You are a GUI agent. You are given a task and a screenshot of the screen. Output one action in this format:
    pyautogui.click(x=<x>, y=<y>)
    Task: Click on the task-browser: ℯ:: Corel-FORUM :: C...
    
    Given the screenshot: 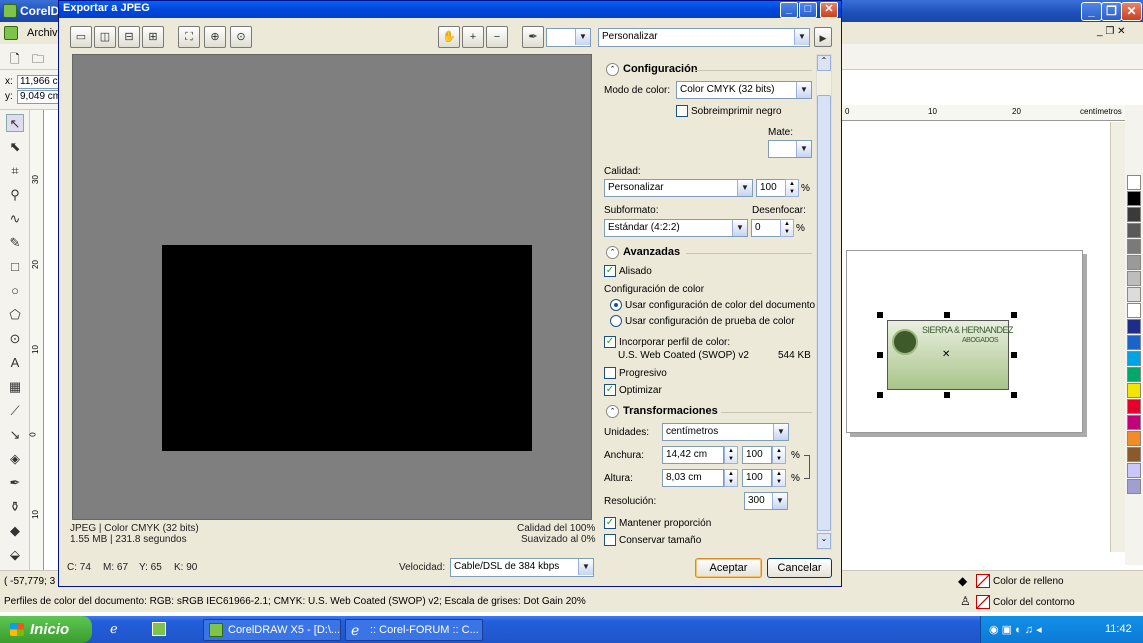 What is the action you would take?
    pyautogui.click(x=414, y=630)
    